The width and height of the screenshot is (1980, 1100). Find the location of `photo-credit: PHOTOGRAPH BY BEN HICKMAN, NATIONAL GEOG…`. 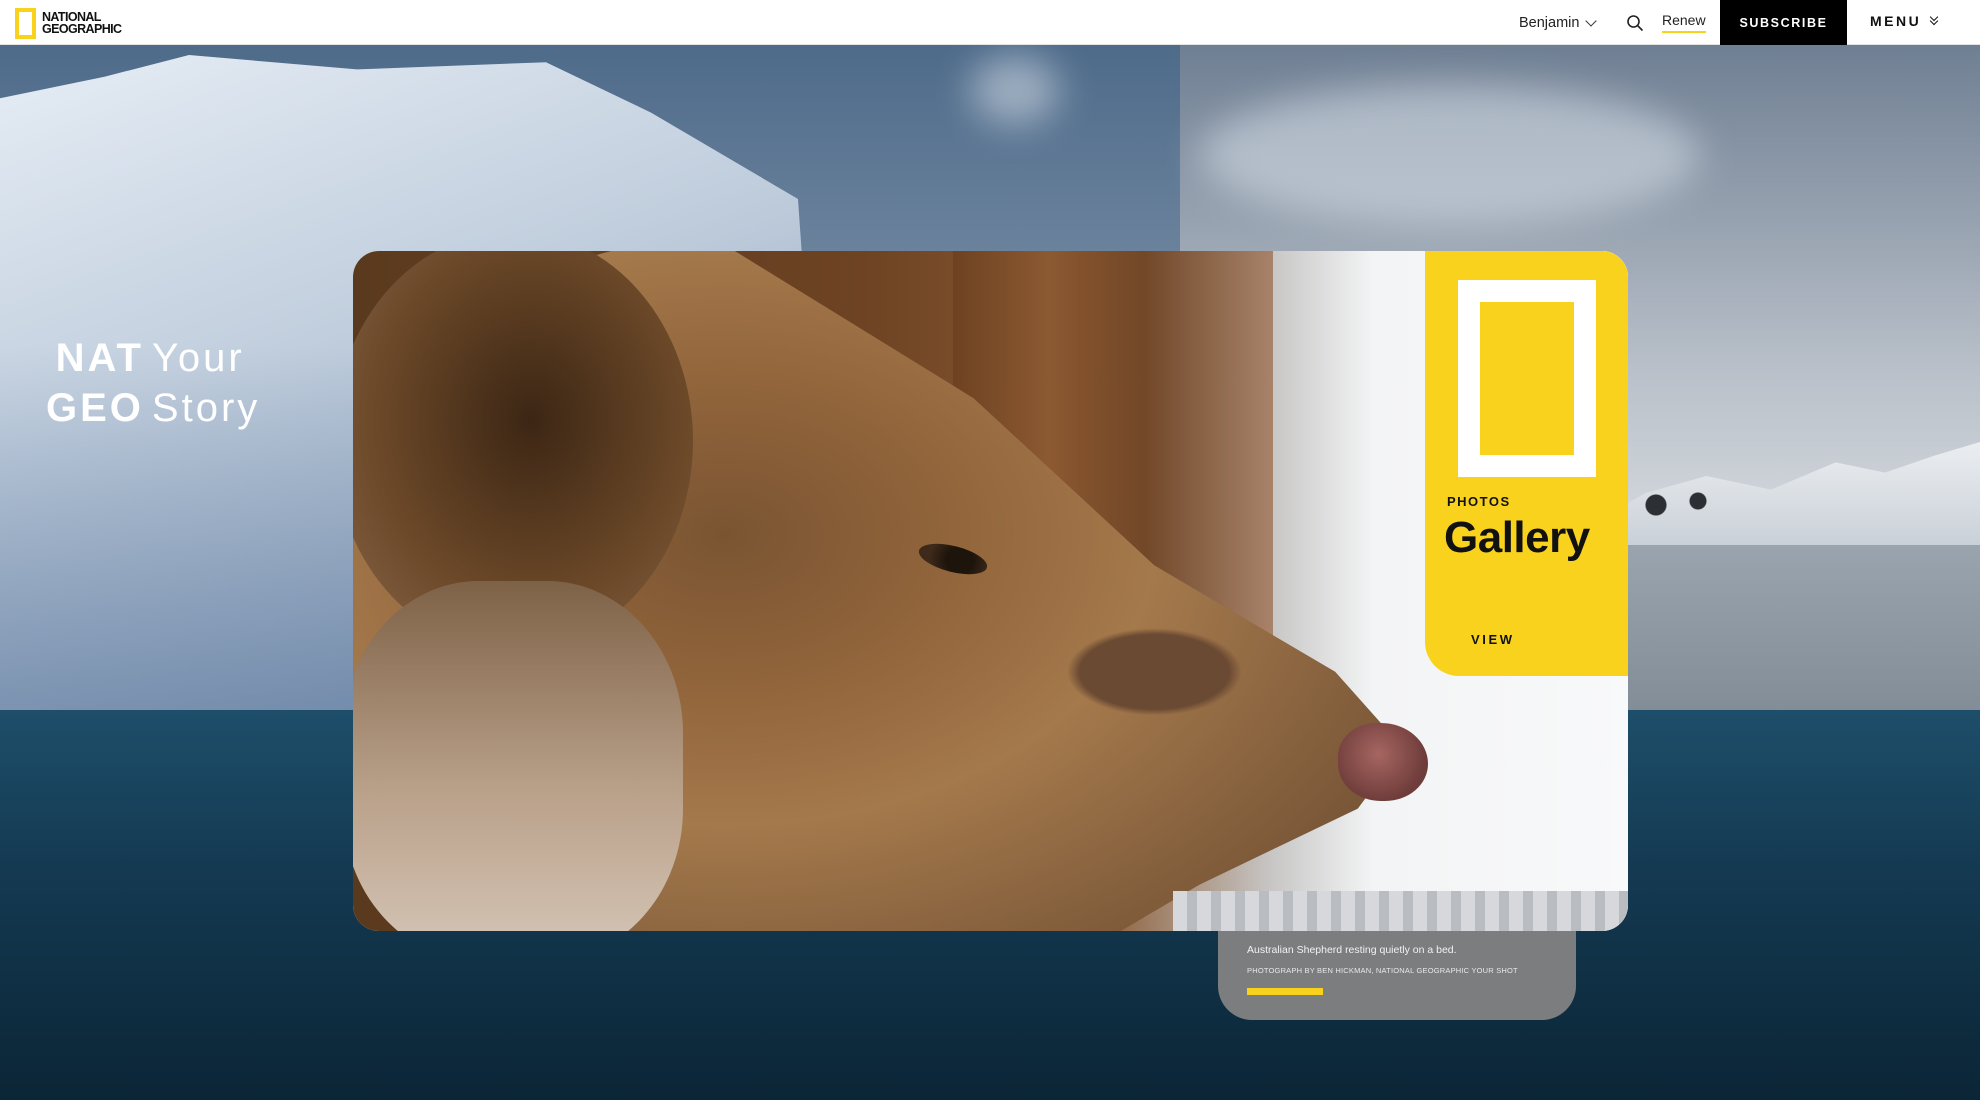

photo-credit: PHOTOGRAPH BY BEN HICKMAN, NATIONAL GEOG… is located at coordinates (1382, 970).